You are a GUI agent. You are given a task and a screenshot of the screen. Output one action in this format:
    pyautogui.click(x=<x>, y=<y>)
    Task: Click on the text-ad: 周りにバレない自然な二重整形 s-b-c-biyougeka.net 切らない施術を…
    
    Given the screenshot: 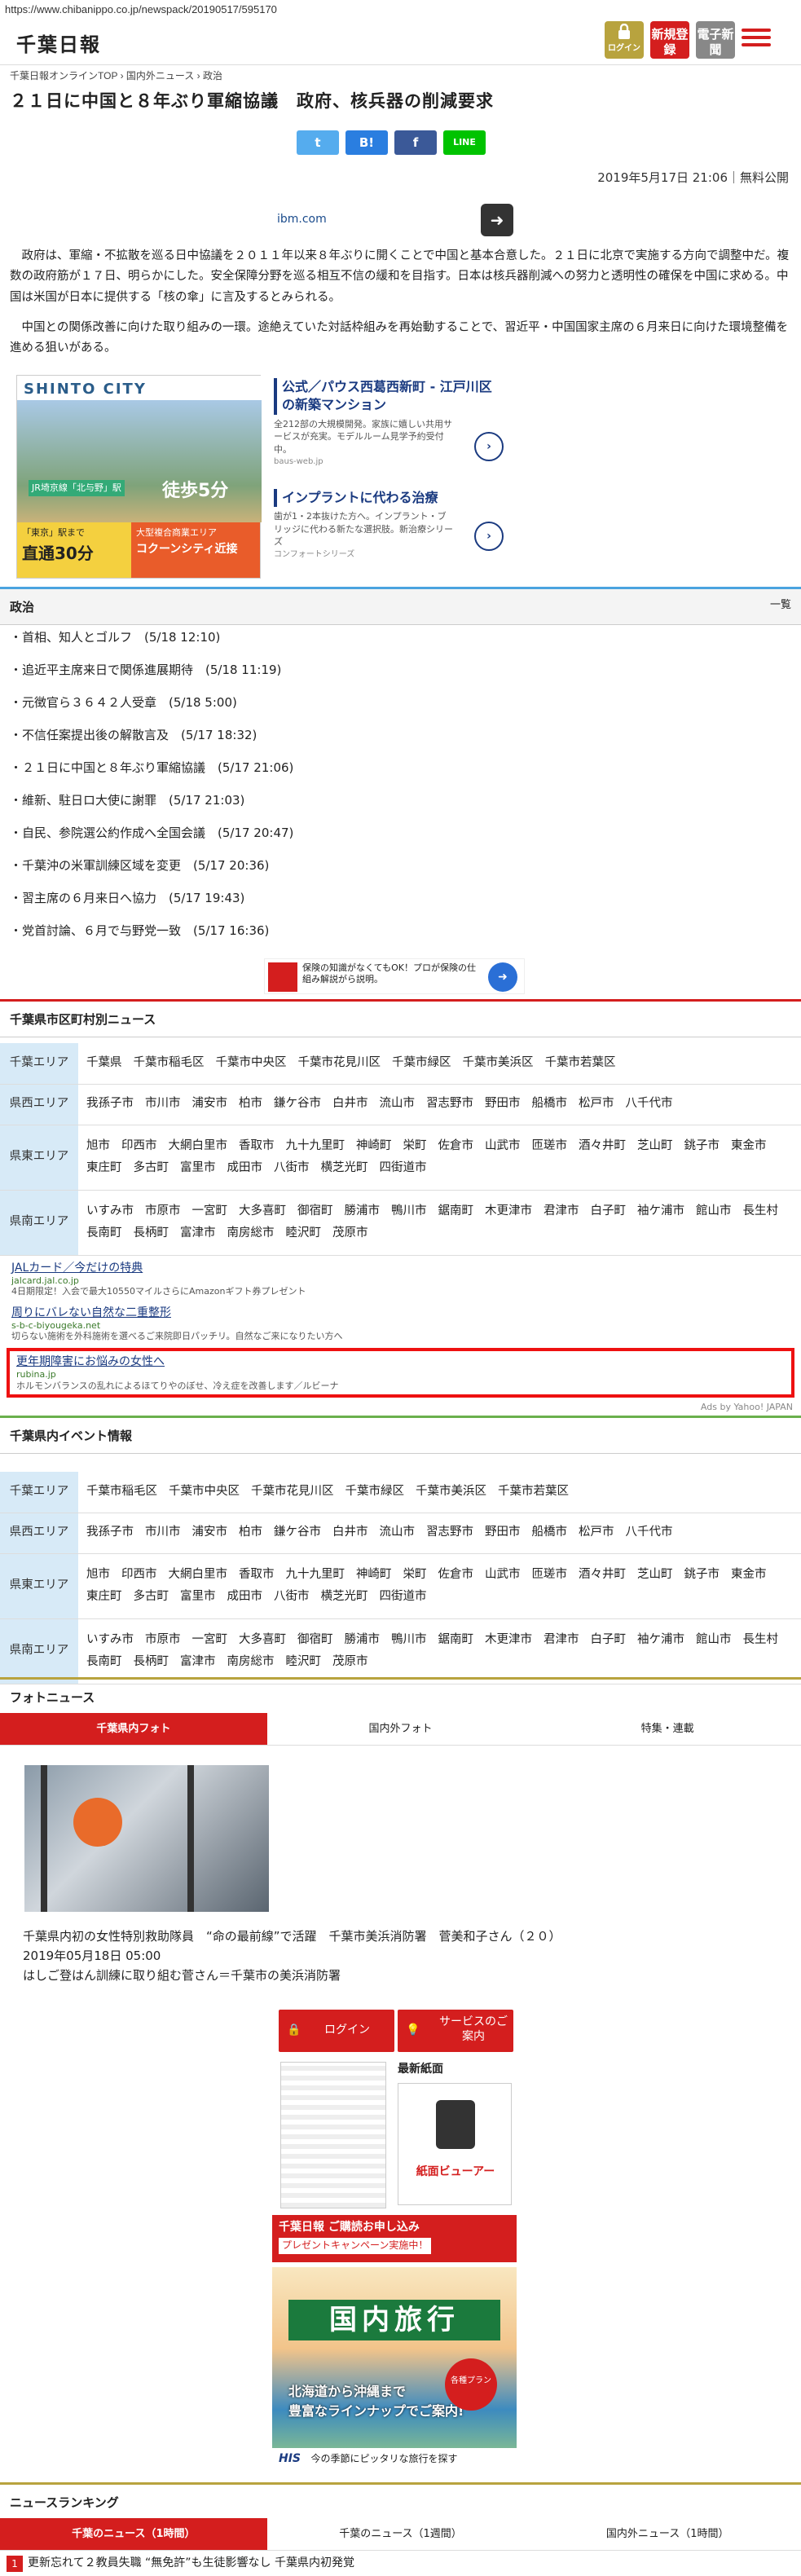 What is the action you would take?
    pyautogui.click(x=401, y=1324)
    